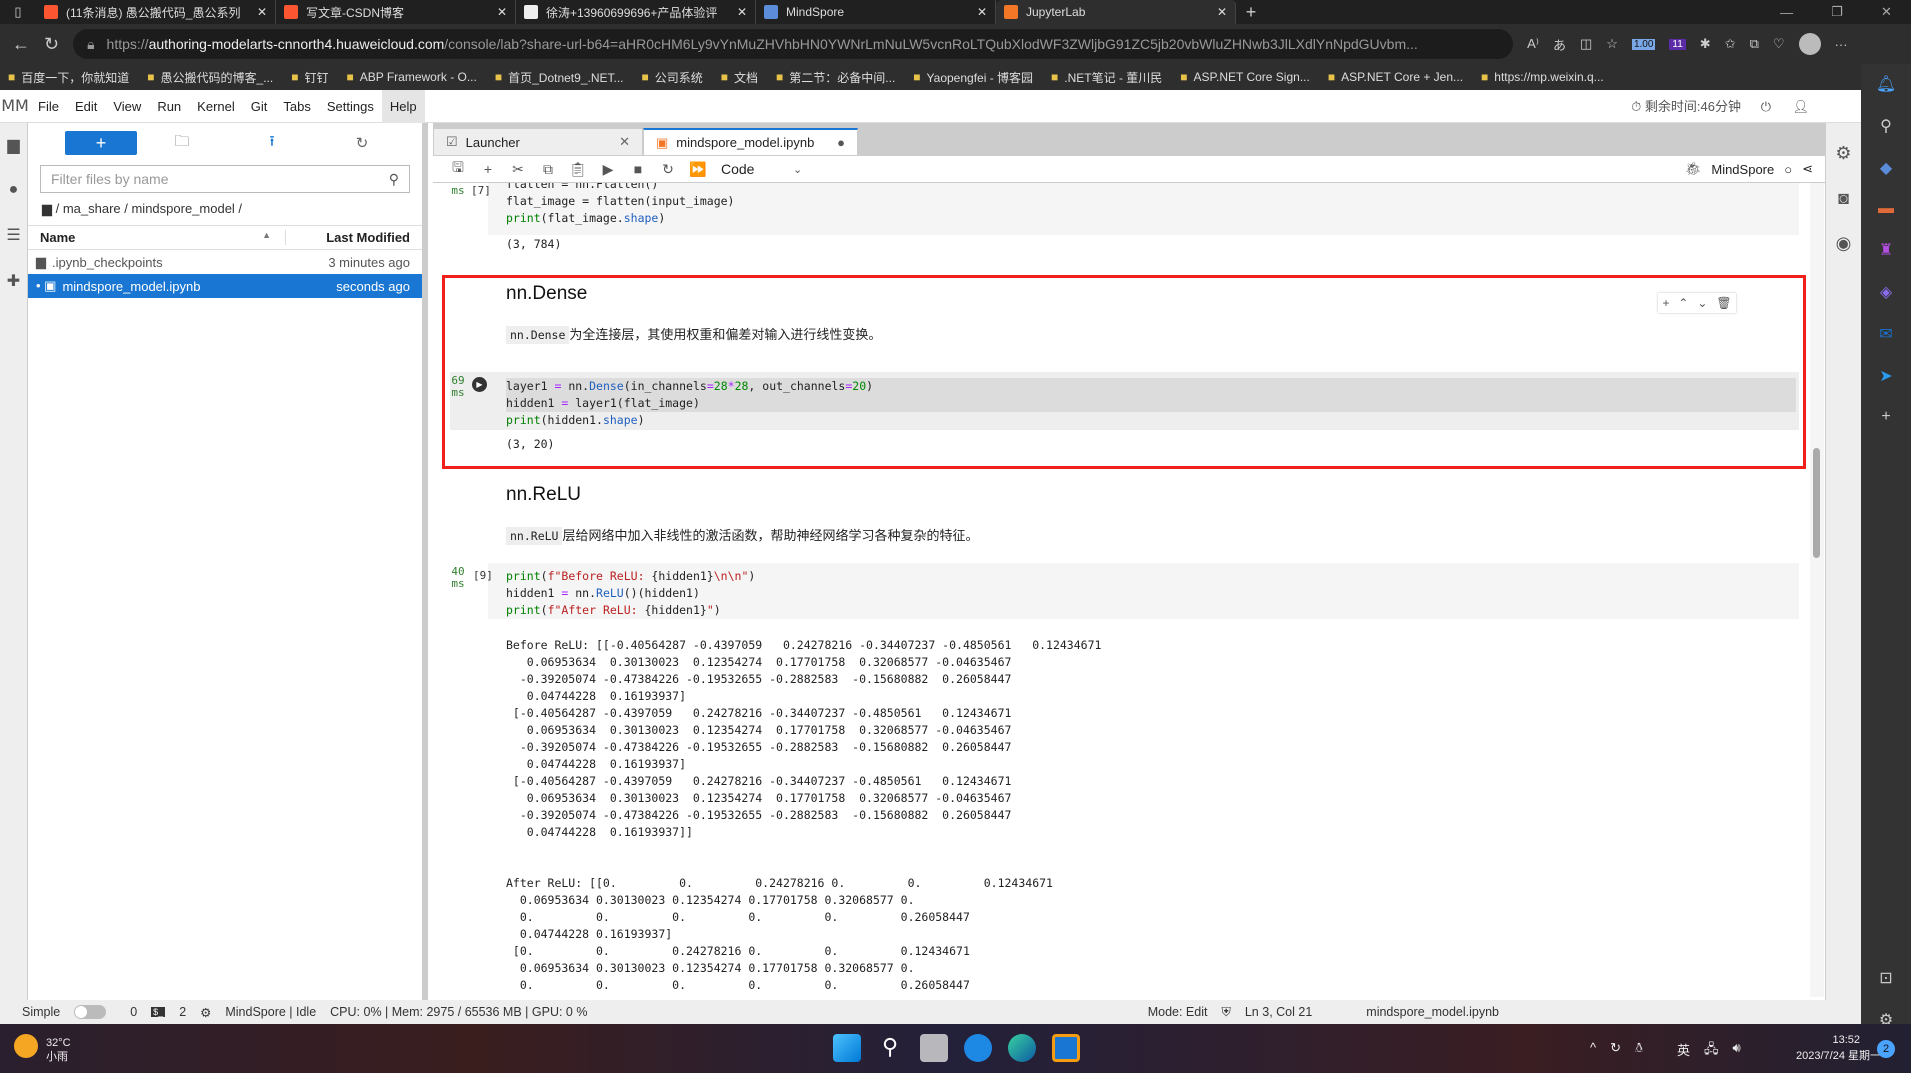 This screenshot has width=1911, height=1073. I want to click on read-aloud-icon: A⁾, so click(1533, 44).